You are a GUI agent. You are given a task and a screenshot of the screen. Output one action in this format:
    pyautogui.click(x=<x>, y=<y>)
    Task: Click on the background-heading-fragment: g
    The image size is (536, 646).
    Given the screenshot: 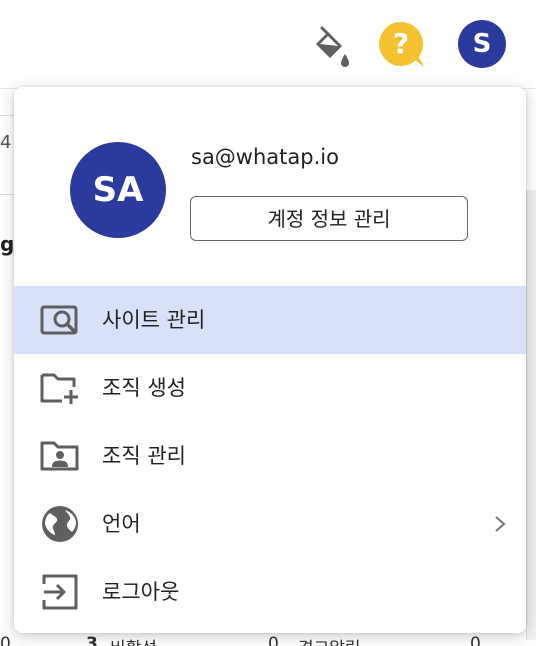 What is the action you would take?
    pyautogui.click(x=7, y=244)
    